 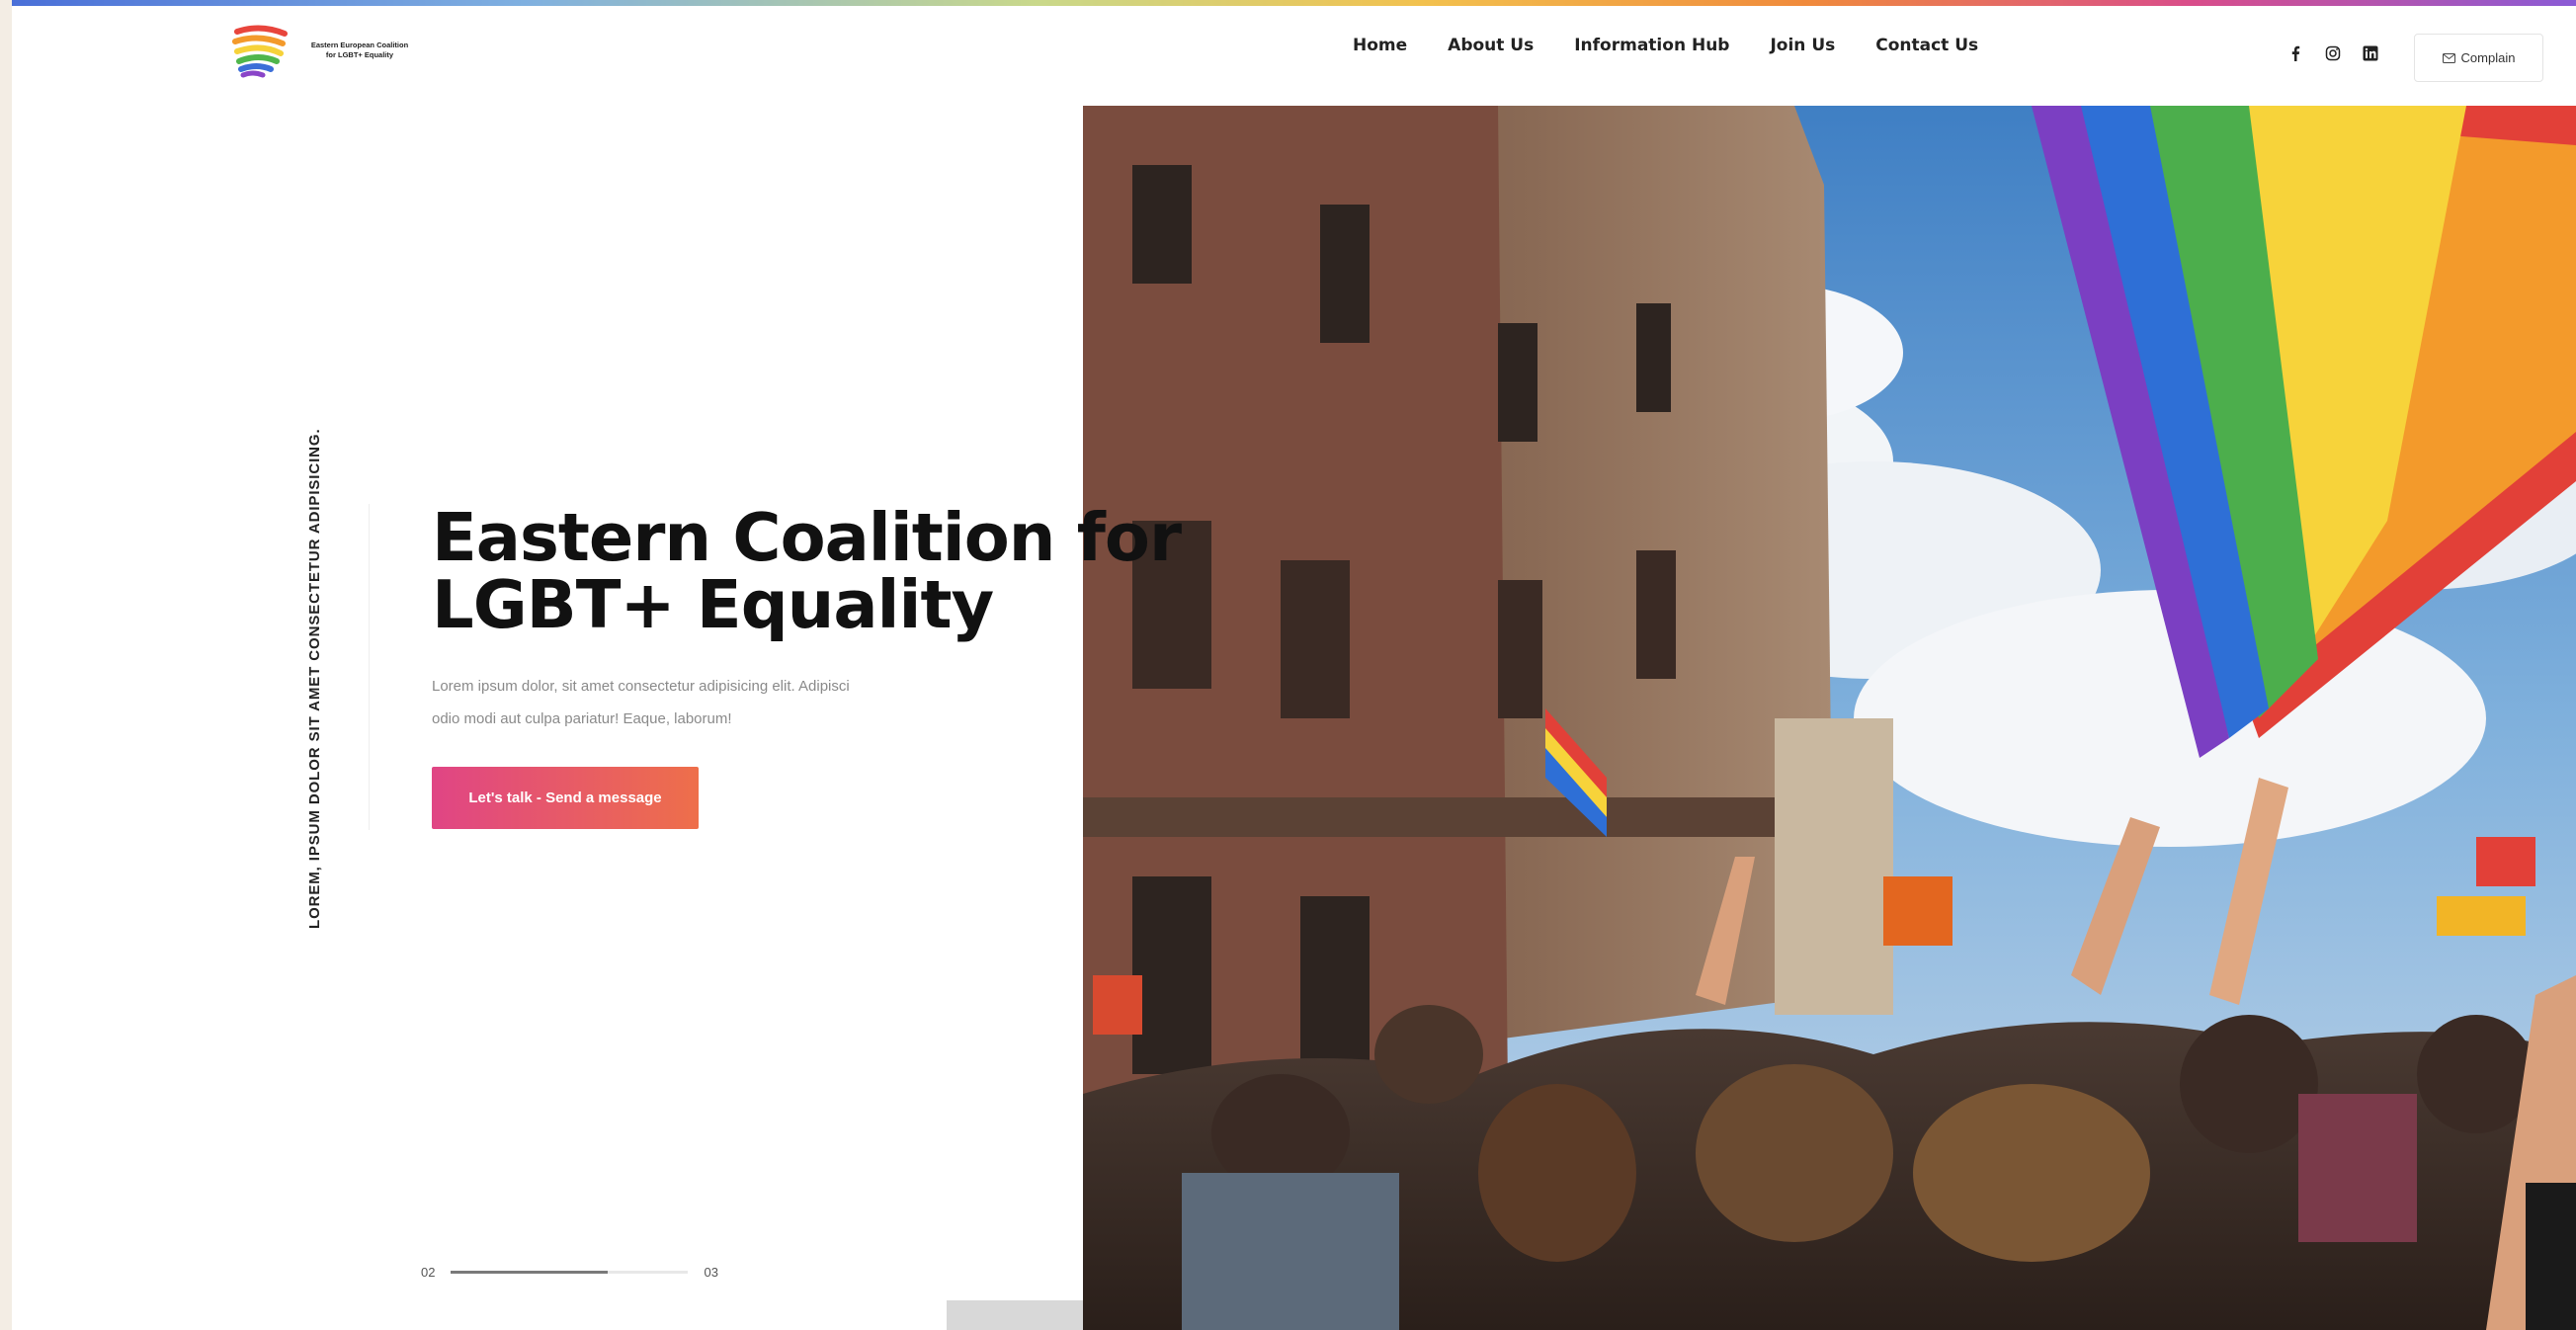 What do you see at coordinates (565, 798) in the screenshot?
I see `send-message-button: Let's talk - Send a message` at bounding box center [565, 798].